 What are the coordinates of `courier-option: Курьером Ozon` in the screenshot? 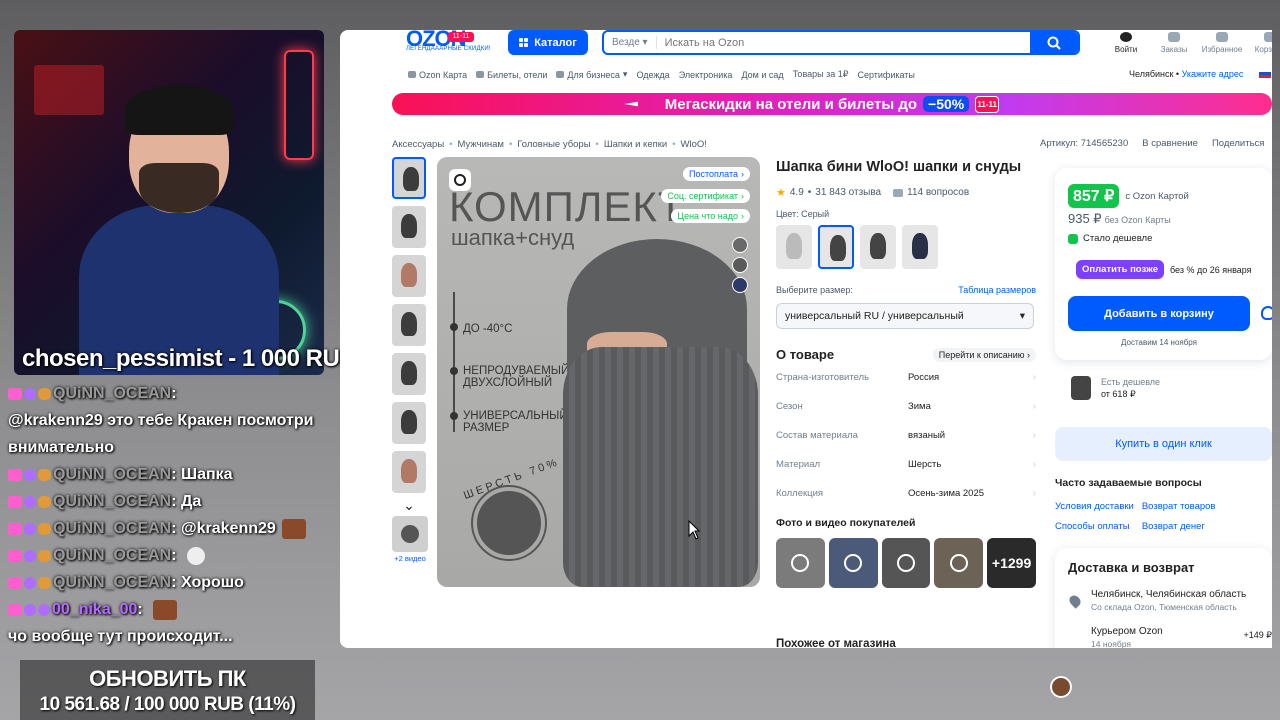 It's located at (1127, 631).